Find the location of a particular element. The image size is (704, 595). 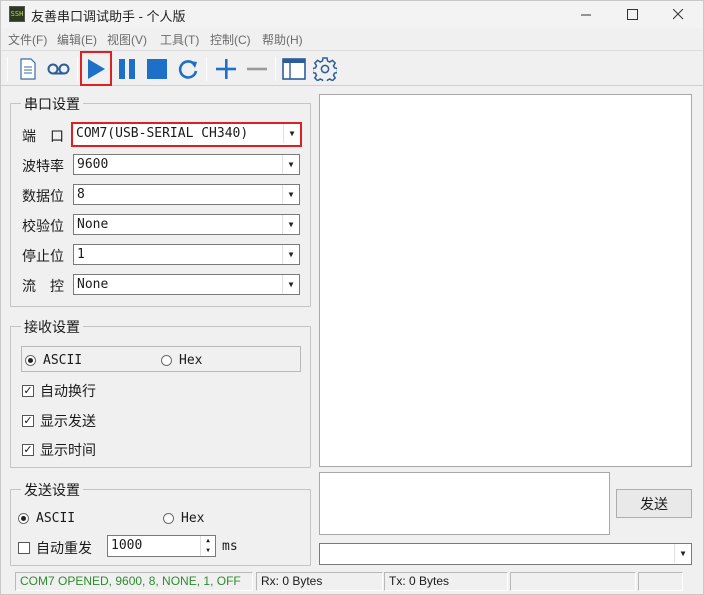

stop-button is located at coordinates (157, 69).